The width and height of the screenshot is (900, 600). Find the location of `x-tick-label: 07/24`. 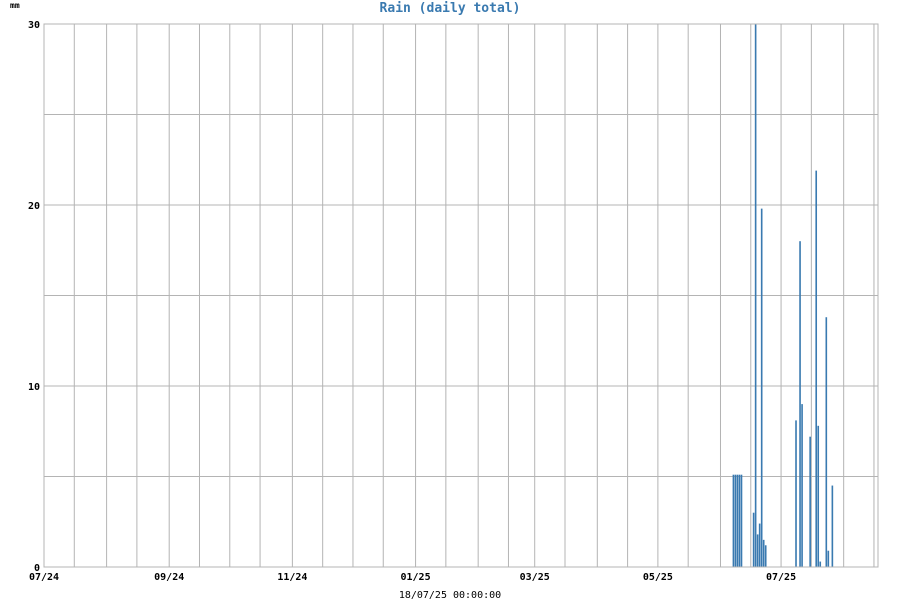

x-tick-label: 07/24 is located at coordinates (44, 577).